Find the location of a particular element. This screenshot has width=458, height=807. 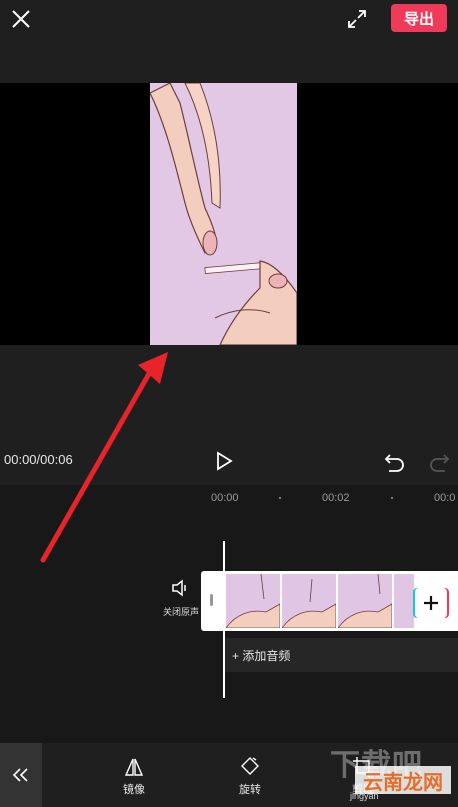

playhead is located at coordinates (224, 619).